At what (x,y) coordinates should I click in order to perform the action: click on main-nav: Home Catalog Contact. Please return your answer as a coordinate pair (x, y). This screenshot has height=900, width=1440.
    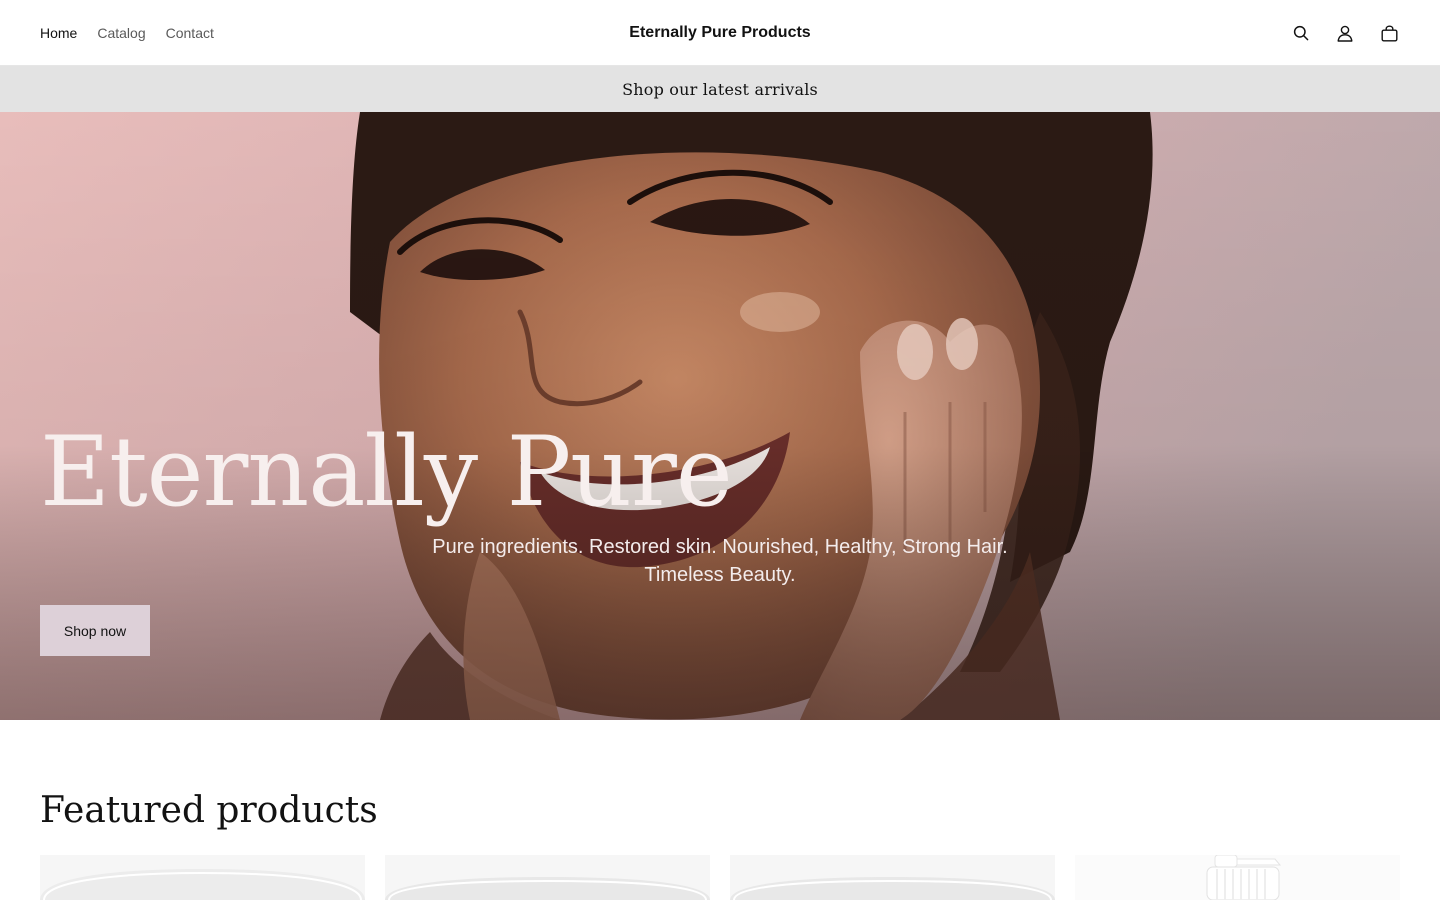
    Looking at the image, I should click on (127, 33).